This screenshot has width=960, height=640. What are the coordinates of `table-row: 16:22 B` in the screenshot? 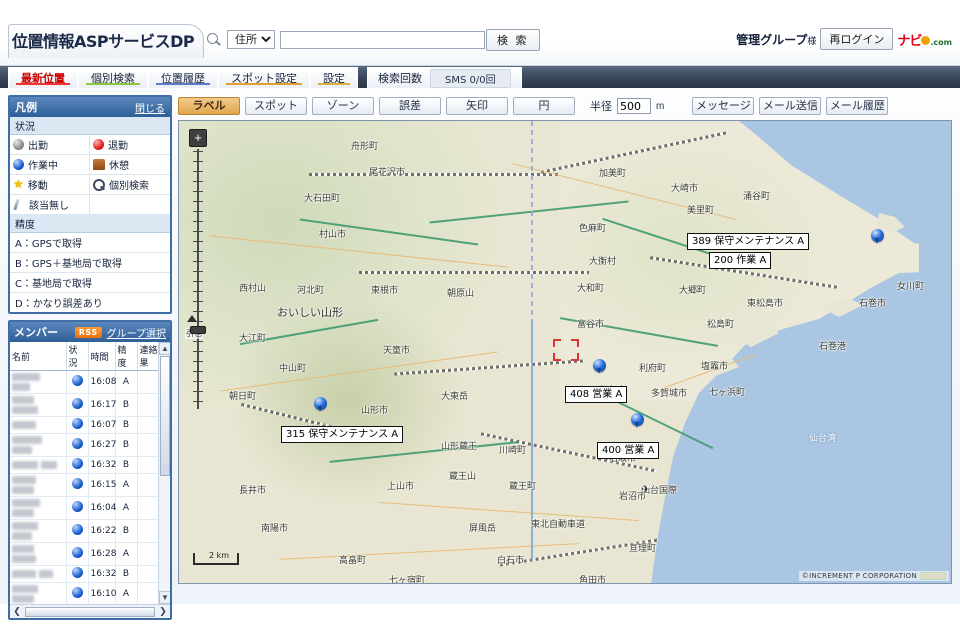 It's located at (90, 531).